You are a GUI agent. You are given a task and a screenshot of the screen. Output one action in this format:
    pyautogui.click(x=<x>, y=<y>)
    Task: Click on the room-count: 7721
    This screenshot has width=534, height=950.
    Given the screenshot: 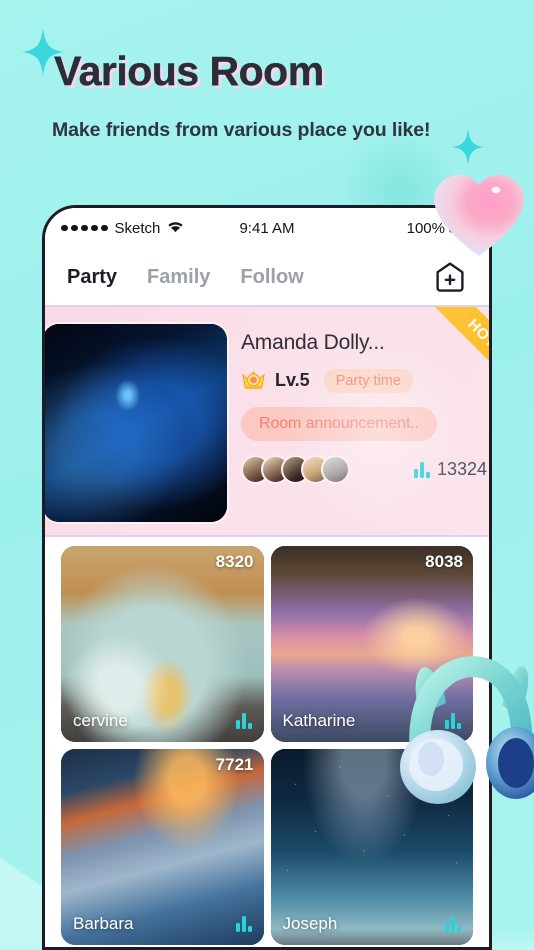 What is the action you would take?
    pyautogui.click(x=234, y=764)
    